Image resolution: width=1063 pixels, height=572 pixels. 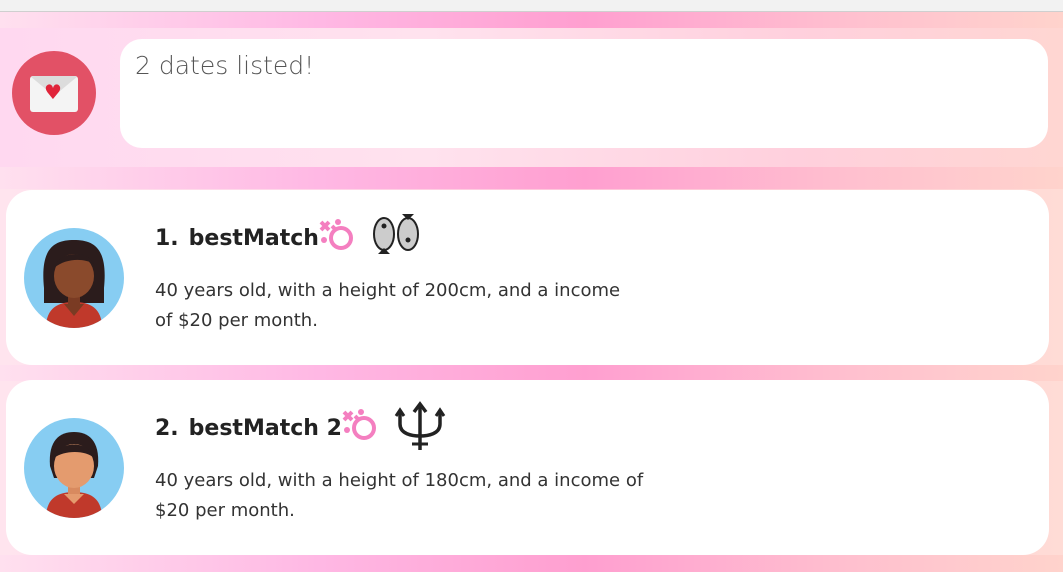 I want to click on pisces-icon, so click(x=396, y=238).